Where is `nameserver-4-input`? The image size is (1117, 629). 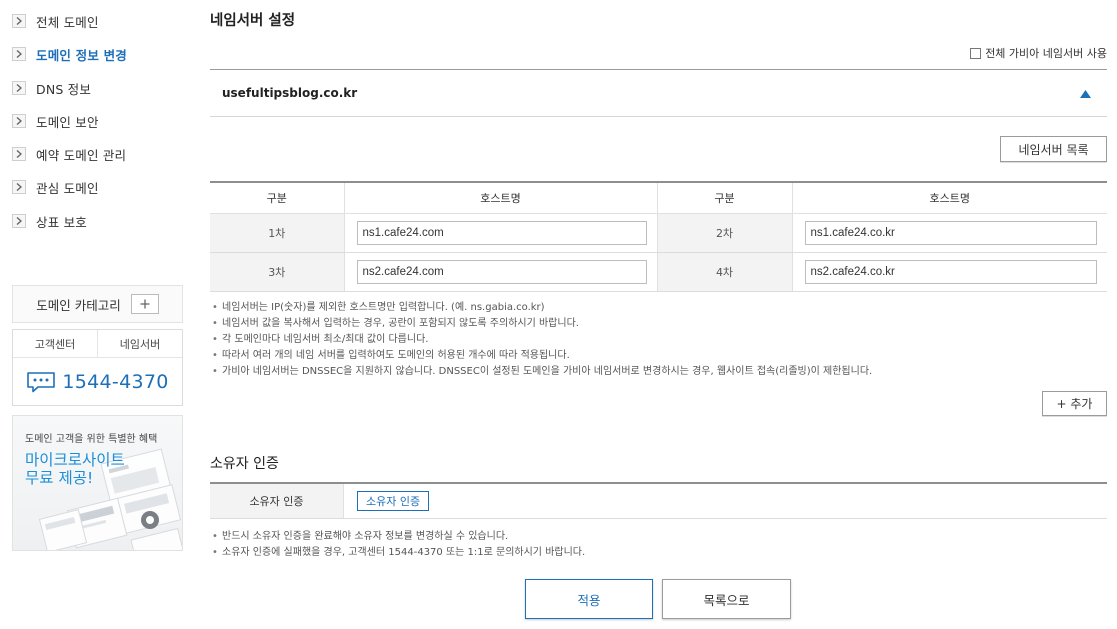 nameserver-4-input is located at coordinates (950, 271).